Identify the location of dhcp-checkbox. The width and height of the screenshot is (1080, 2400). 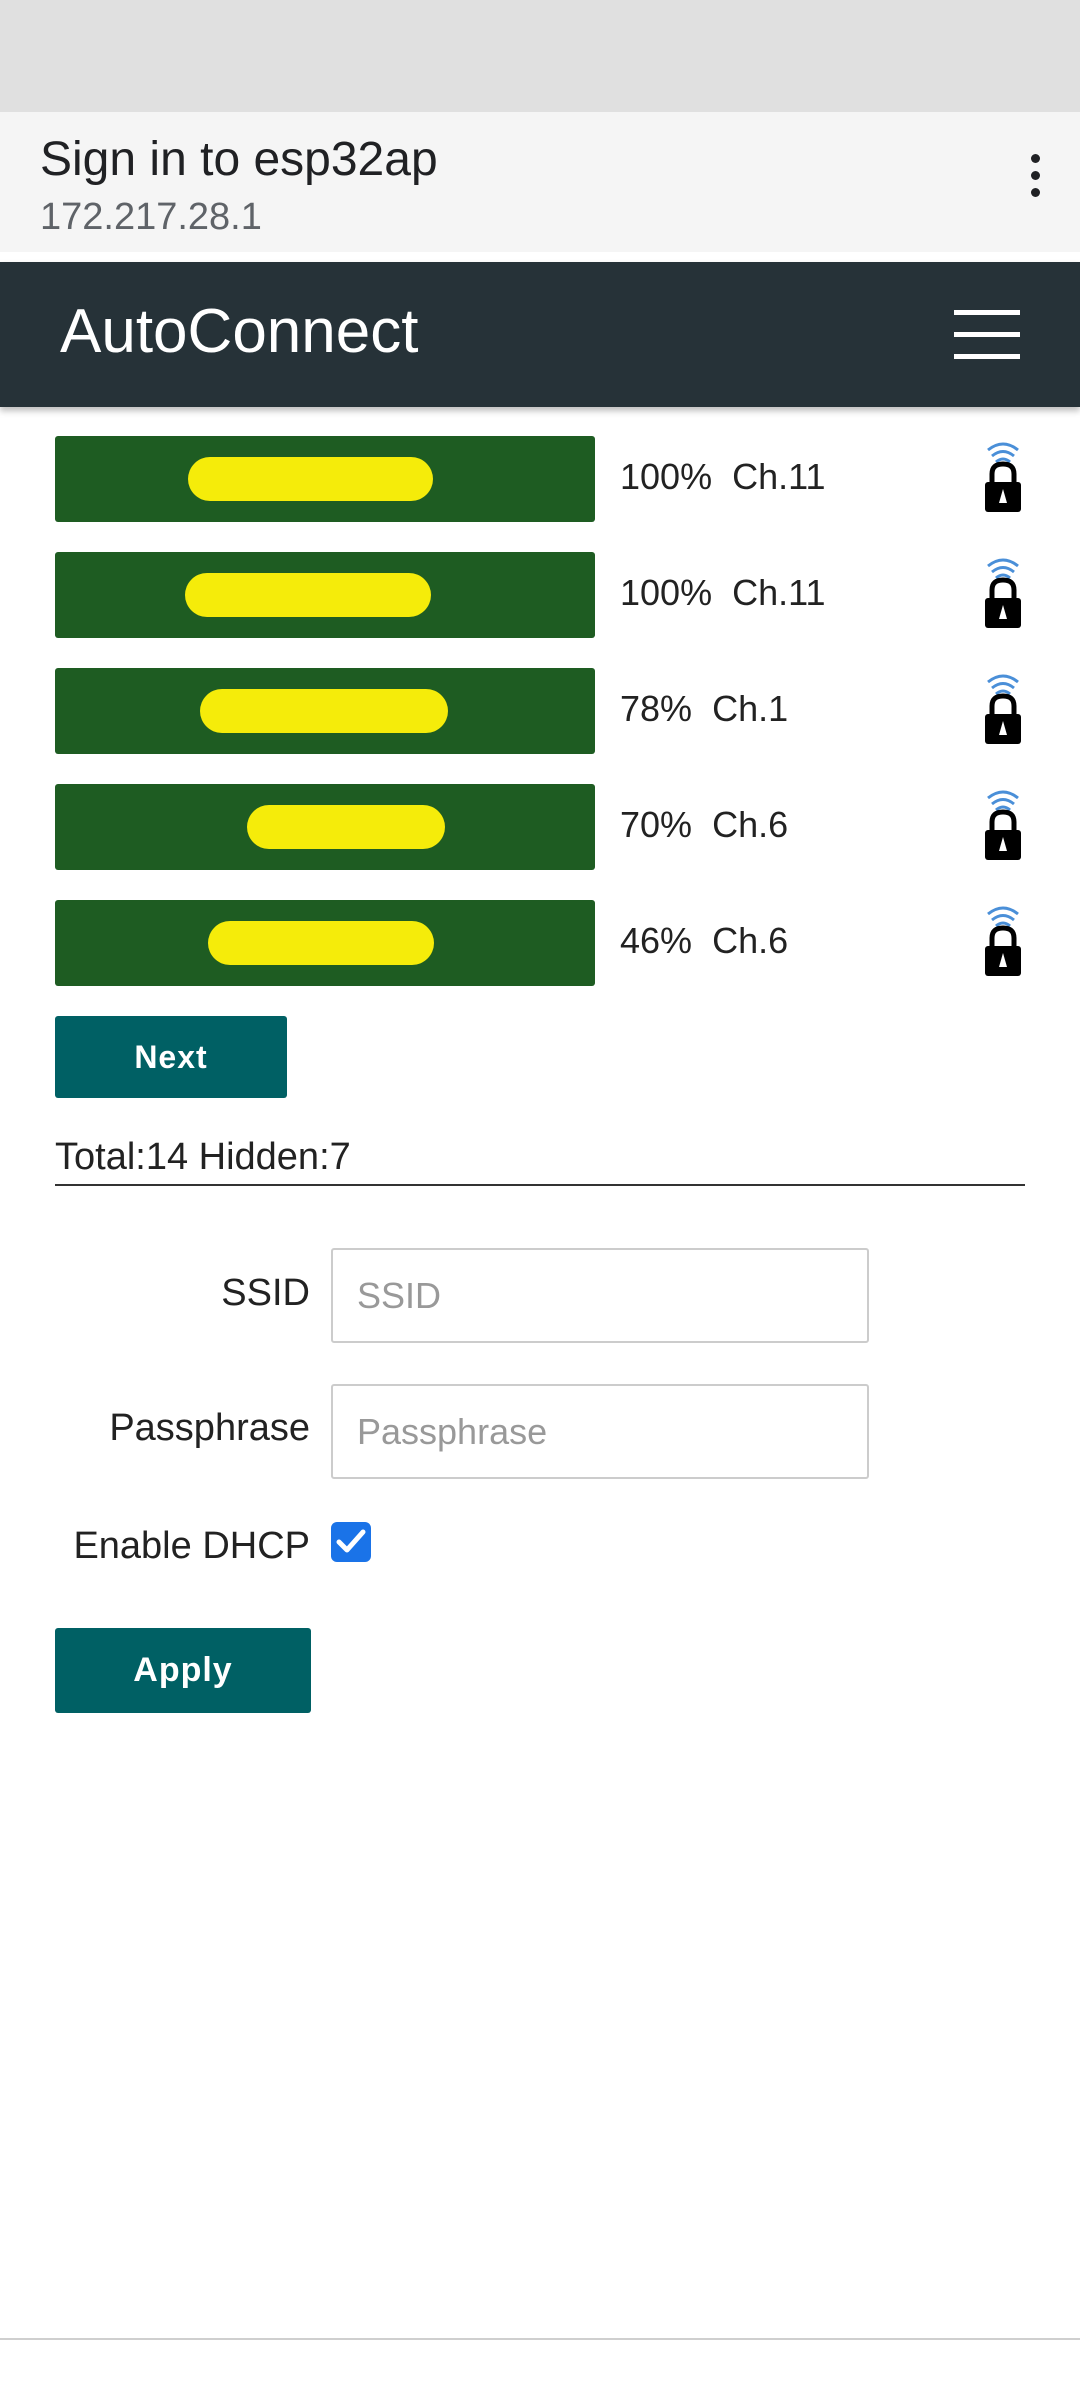
(351, 1542).